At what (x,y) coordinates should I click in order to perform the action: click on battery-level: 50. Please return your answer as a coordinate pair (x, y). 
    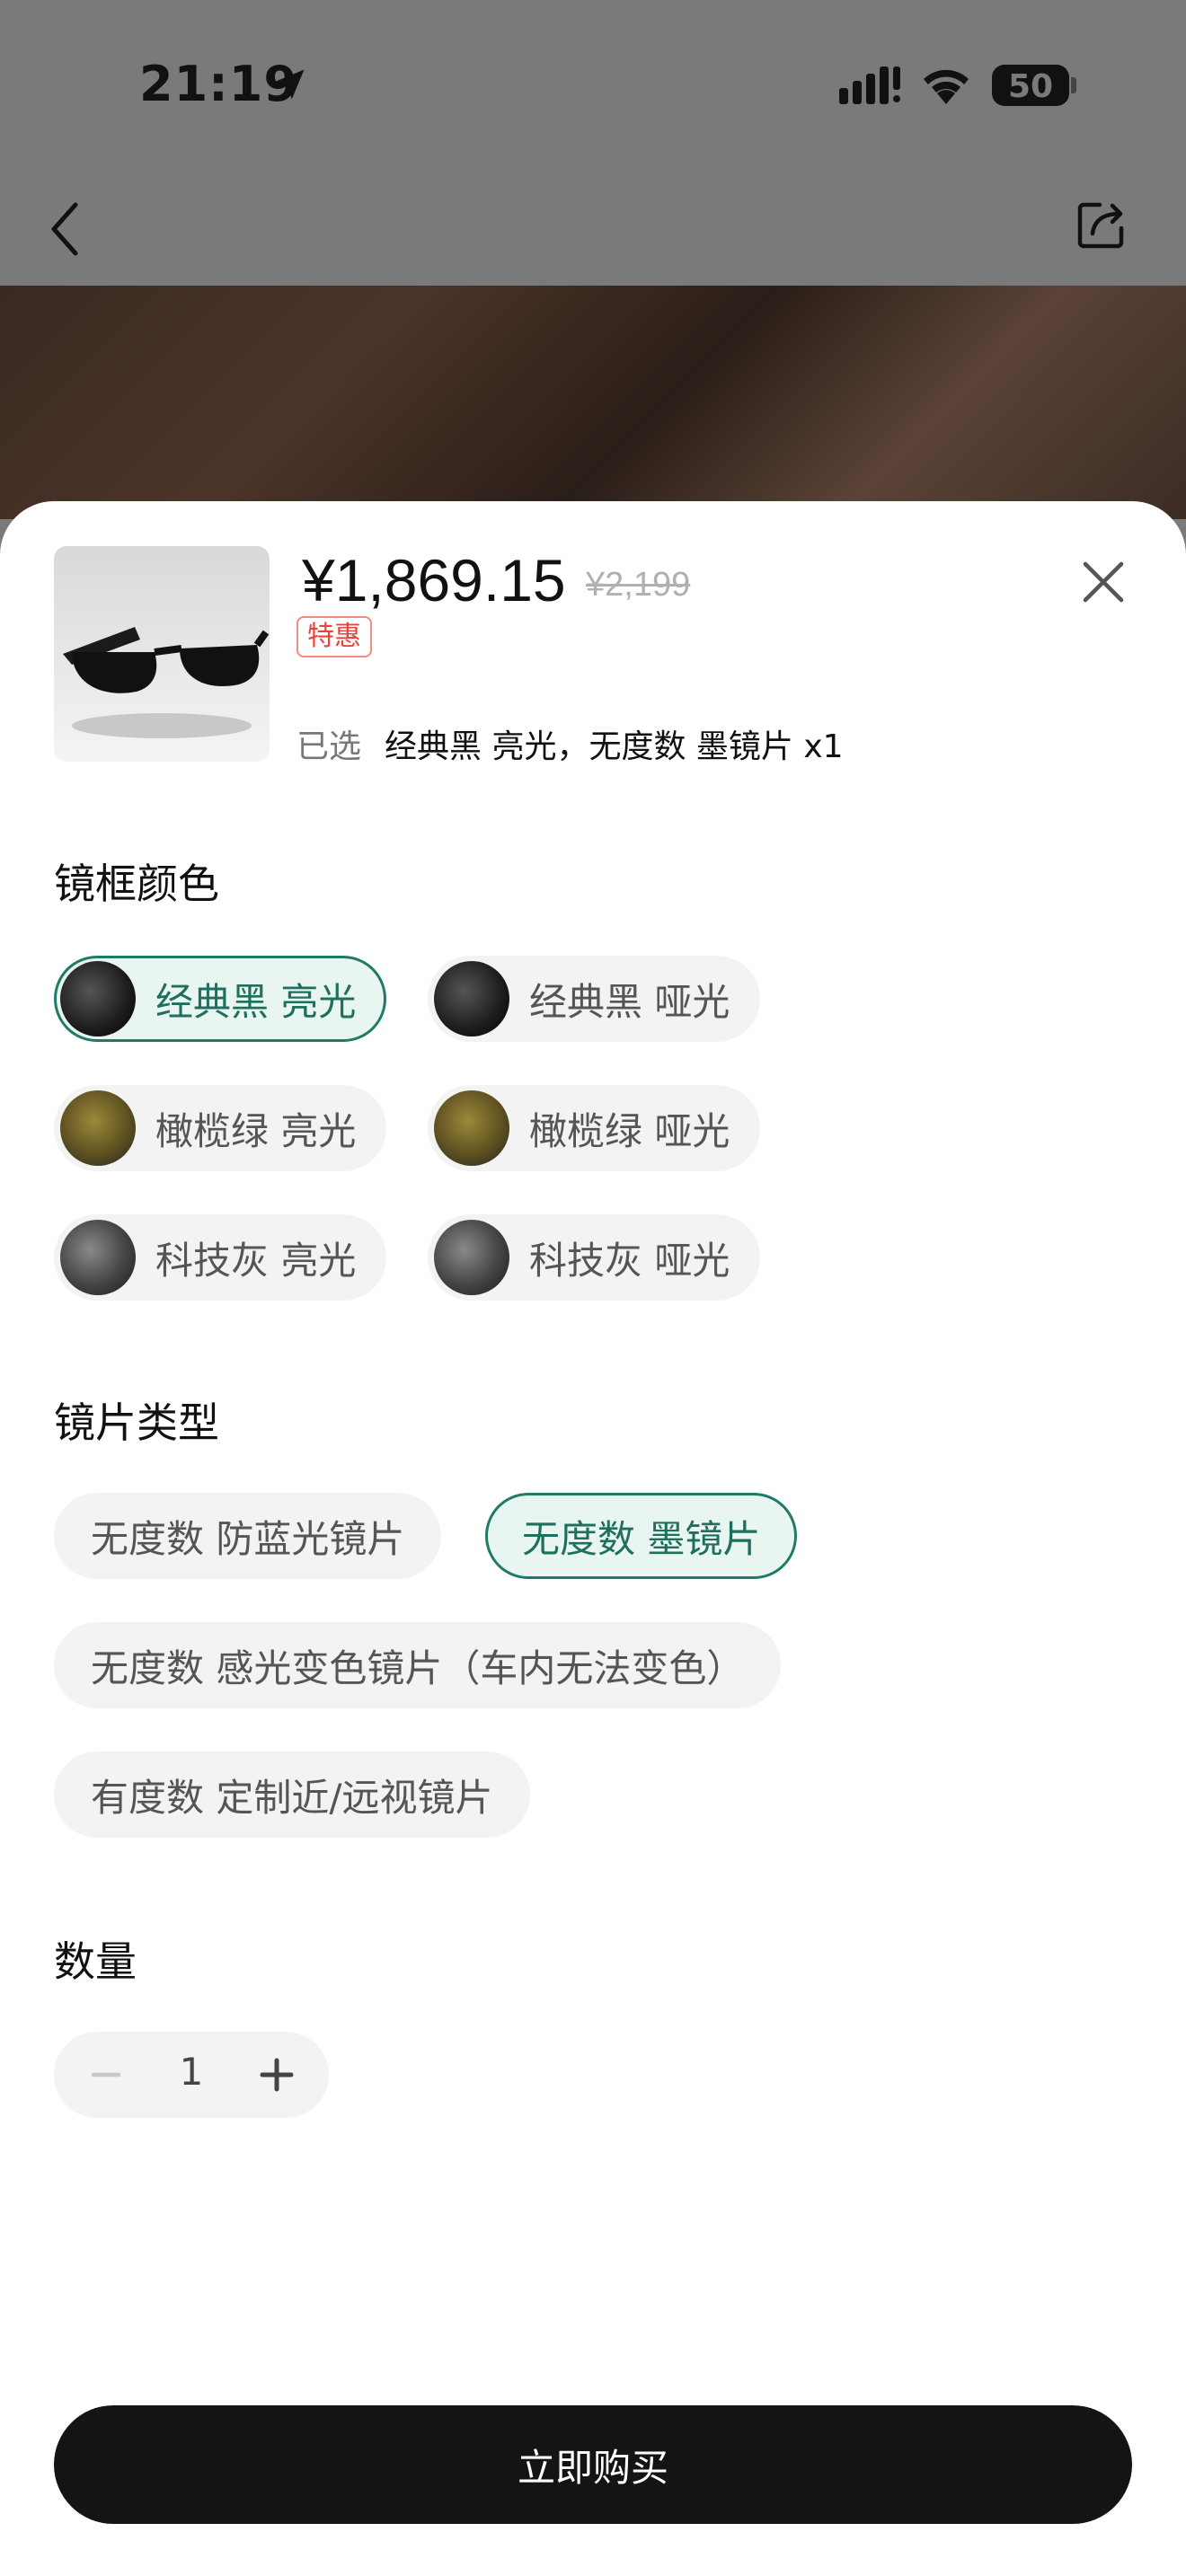
    Looking at the image, I should click on (1030, 86).